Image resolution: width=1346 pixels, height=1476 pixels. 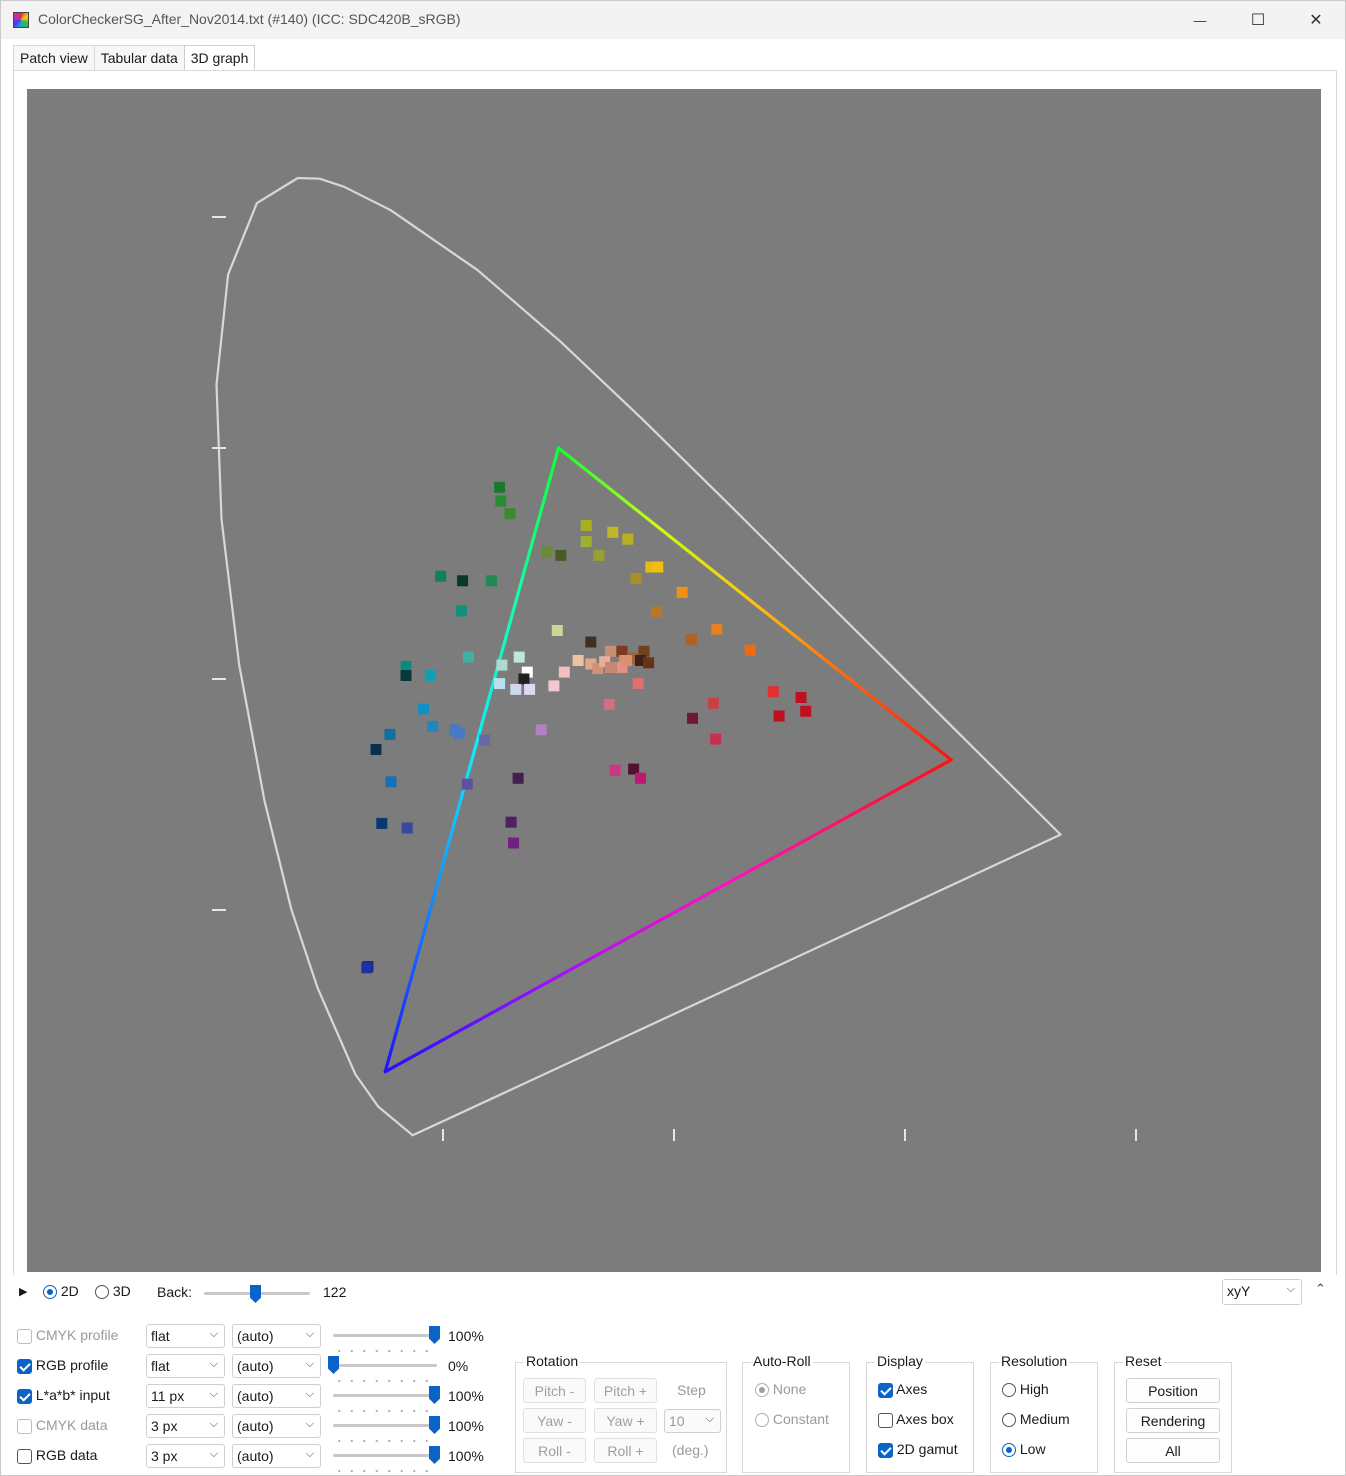 What do you see at coordinates (1262, 1292) in the screenshot?
I see `colorspace-select: xyY ⌵` at bounding box center [1262, 1292].